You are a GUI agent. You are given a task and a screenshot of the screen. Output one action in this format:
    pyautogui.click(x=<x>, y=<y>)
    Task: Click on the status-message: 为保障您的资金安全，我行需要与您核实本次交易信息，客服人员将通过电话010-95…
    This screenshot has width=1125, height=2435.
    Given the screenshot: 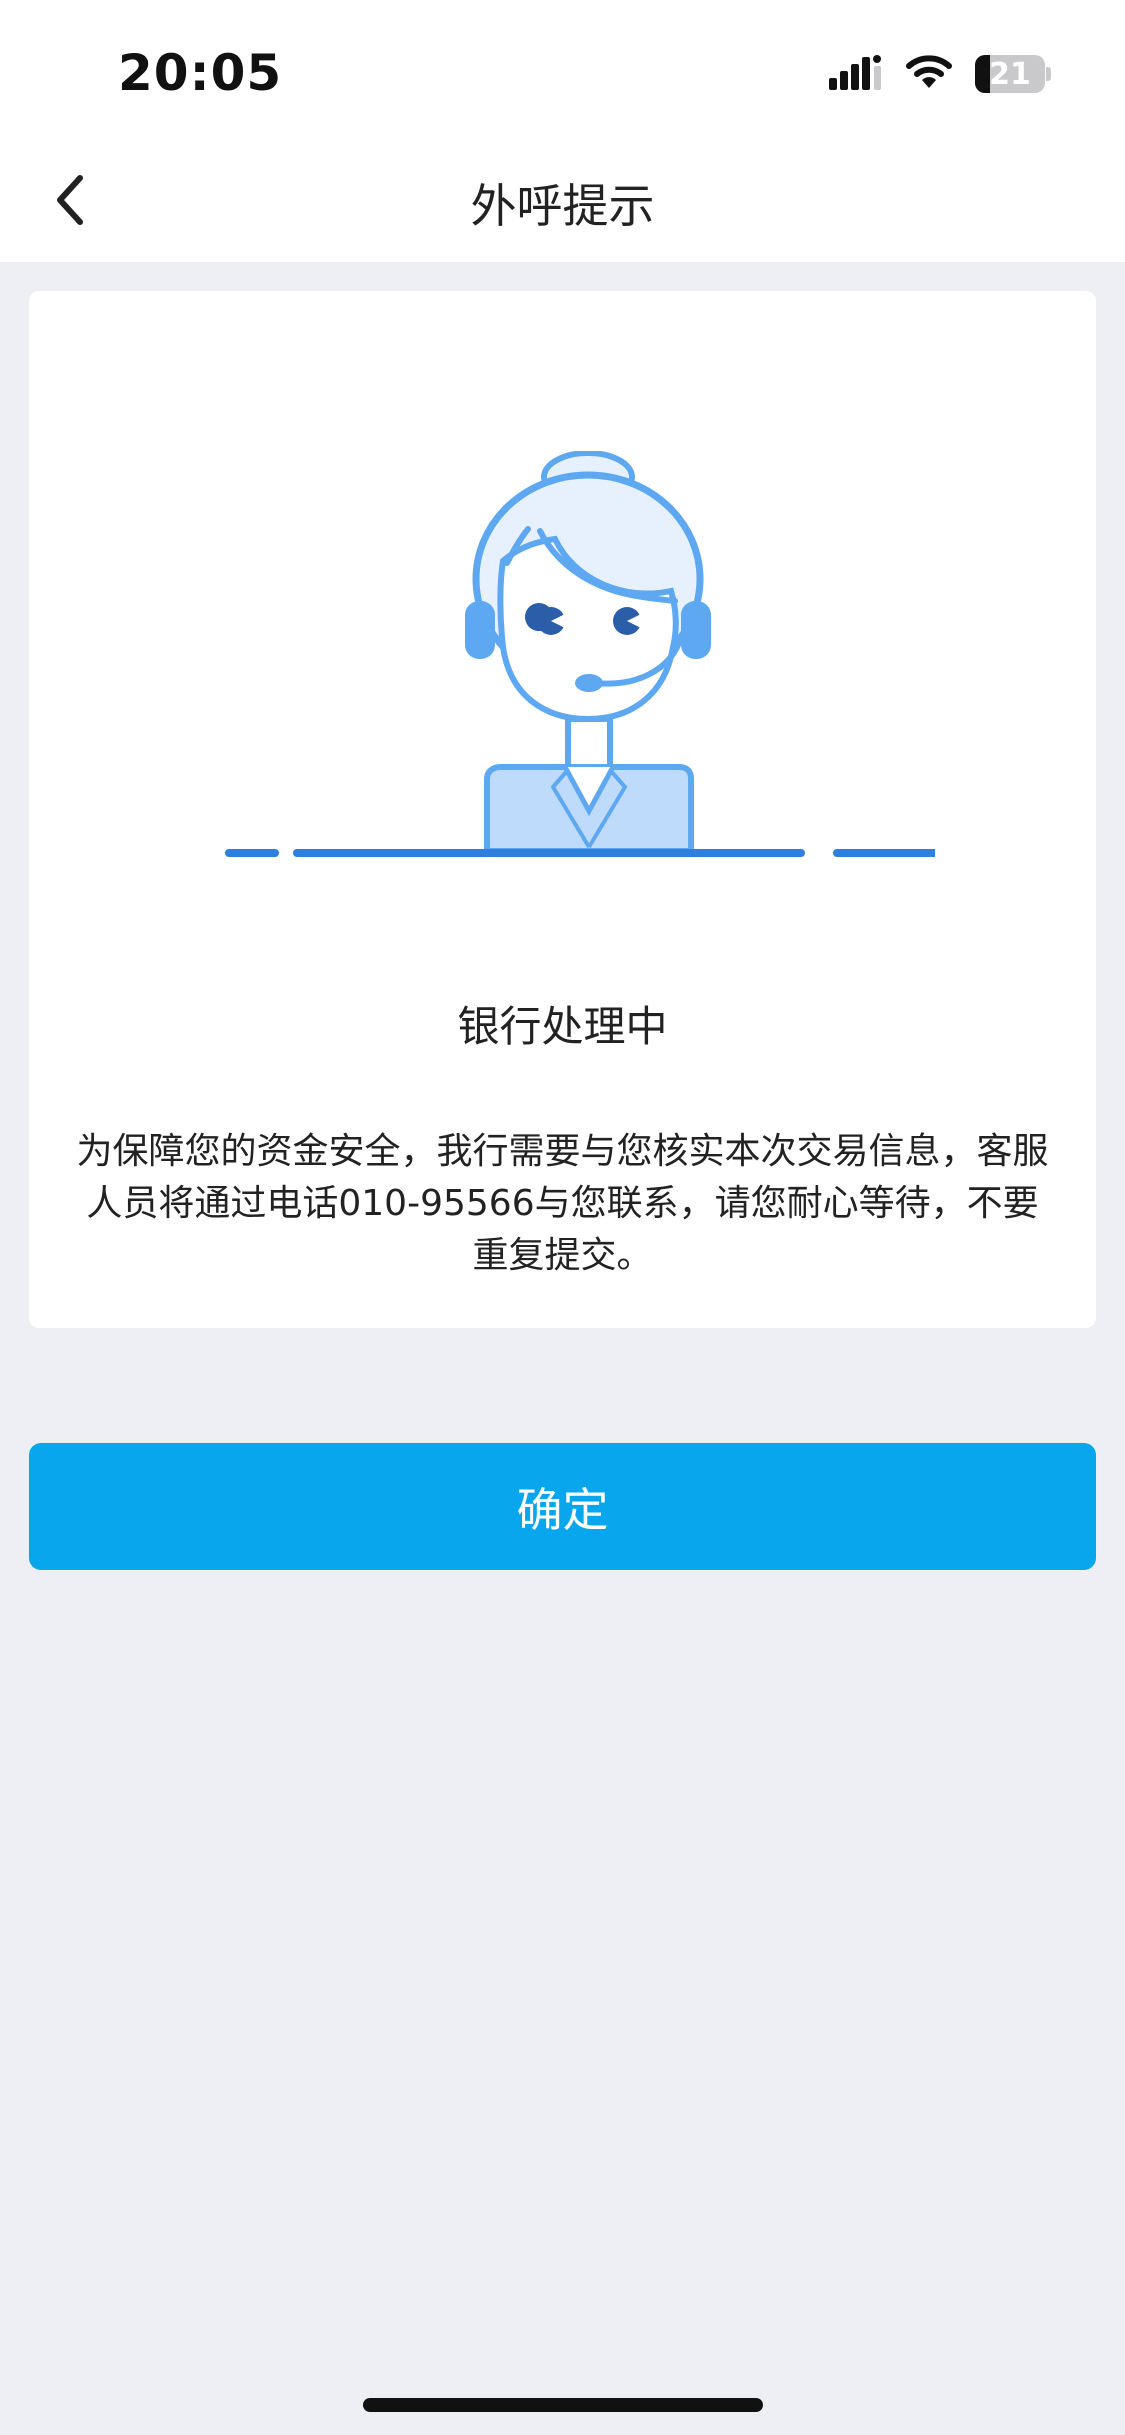 What is the action you would take?
    pyautogui.click(x=562, y=1203)
    